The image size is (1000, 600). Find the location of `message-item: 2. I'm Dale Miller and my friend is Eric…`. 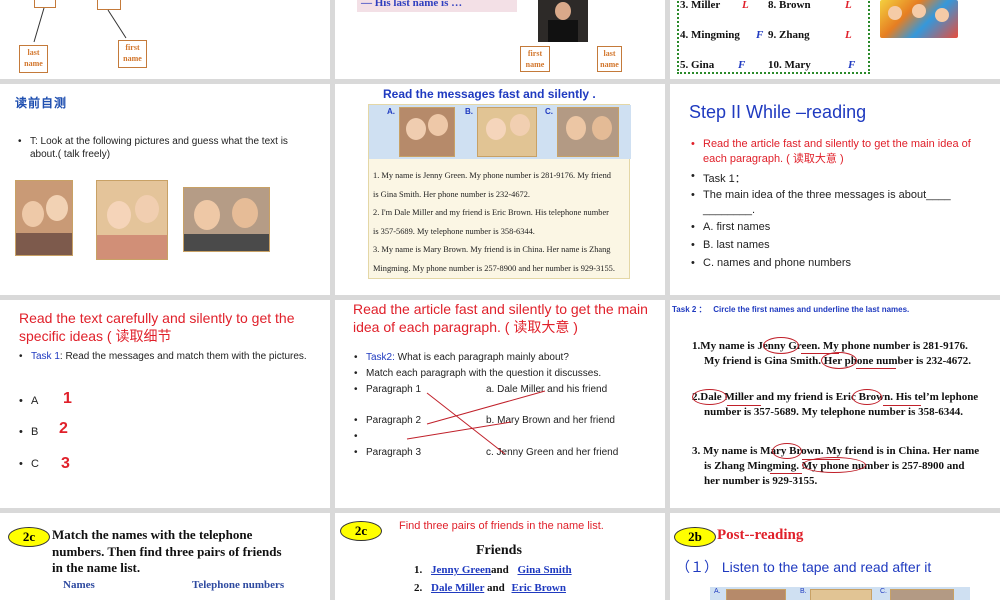

message-item: 2. I'm Dale Miller and my friend is Eric… is located at coordinates (491, 222).